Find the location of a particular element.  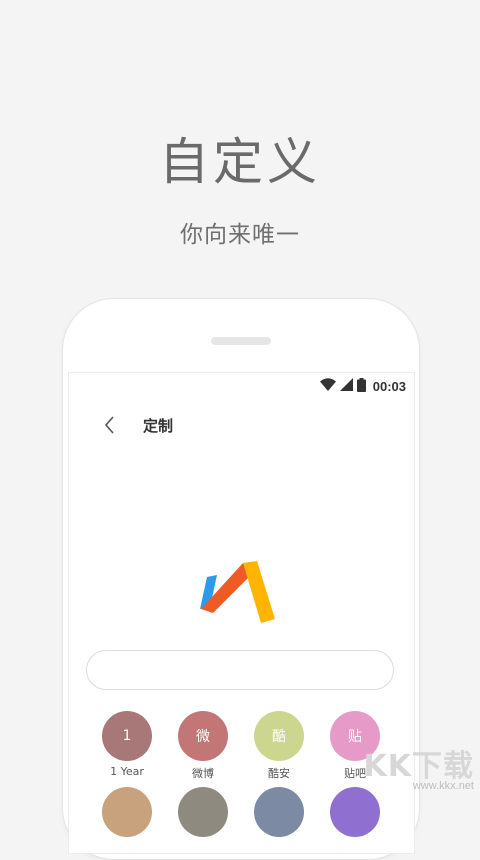

preset-circle: 1 is located at coordinates (127, 736).